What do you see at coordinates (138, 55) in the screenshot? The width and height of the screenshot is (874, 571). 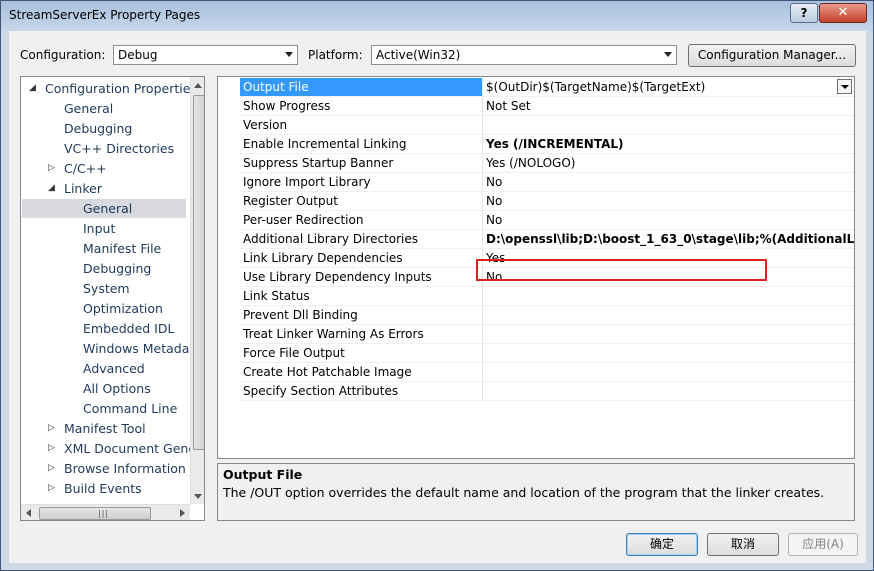 I see `configuration-value: Debug` at bounding box center [138, 55].